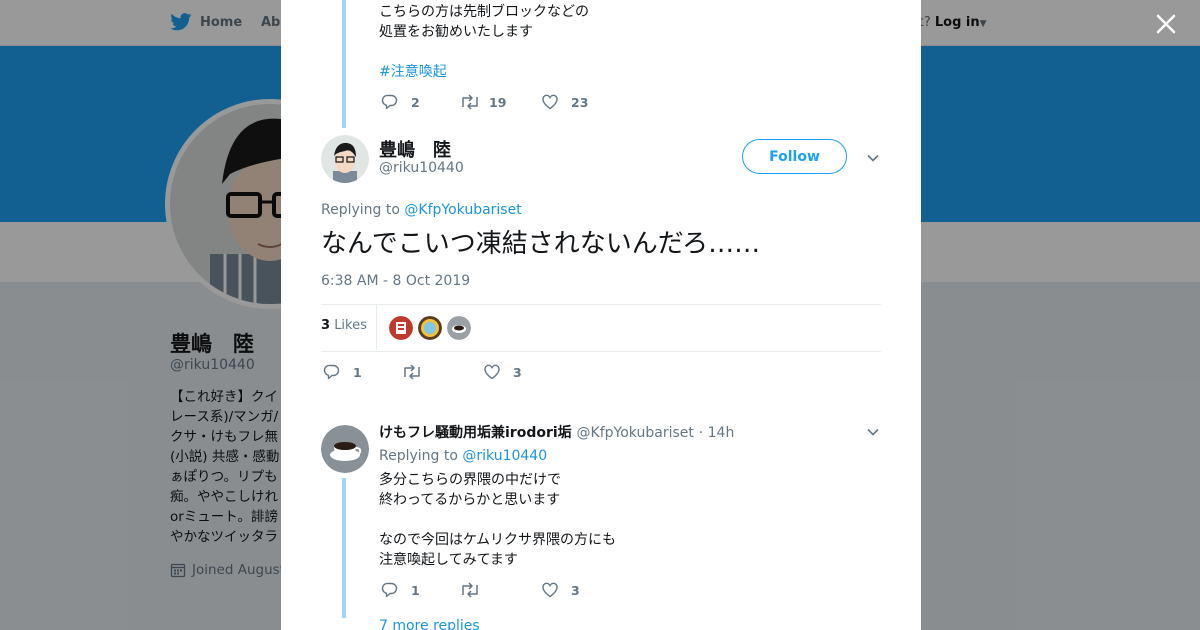  I want to click on close-icon, so click(1166, 24).